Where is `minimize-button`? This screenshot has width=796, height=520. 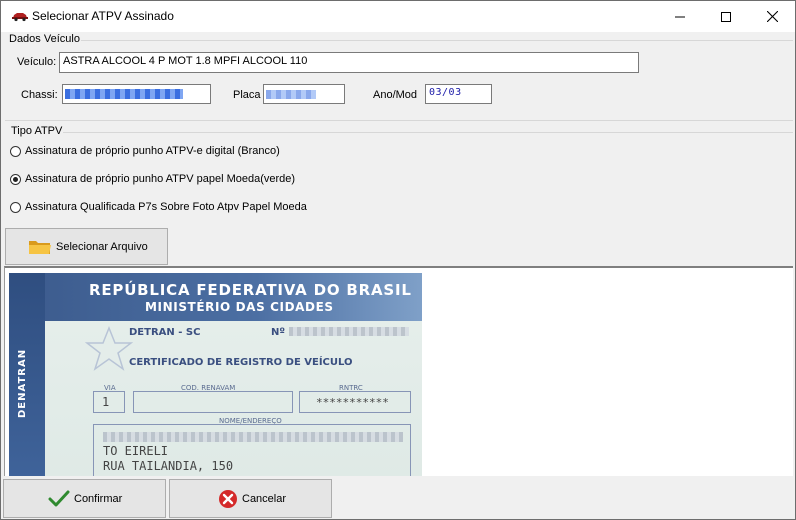
minimize-button is located at coordinates (680, 16).